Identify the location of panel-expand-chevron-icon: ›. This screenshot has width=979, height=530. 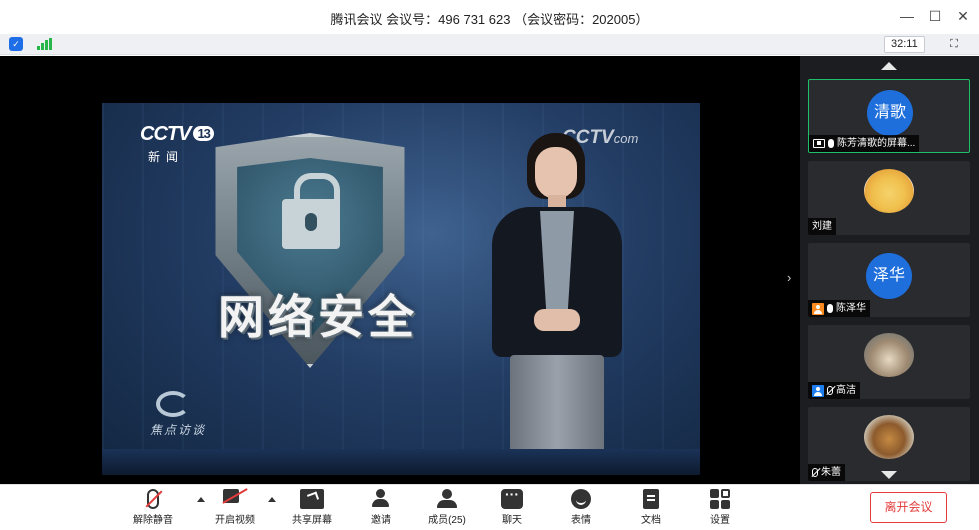
(789, 277).